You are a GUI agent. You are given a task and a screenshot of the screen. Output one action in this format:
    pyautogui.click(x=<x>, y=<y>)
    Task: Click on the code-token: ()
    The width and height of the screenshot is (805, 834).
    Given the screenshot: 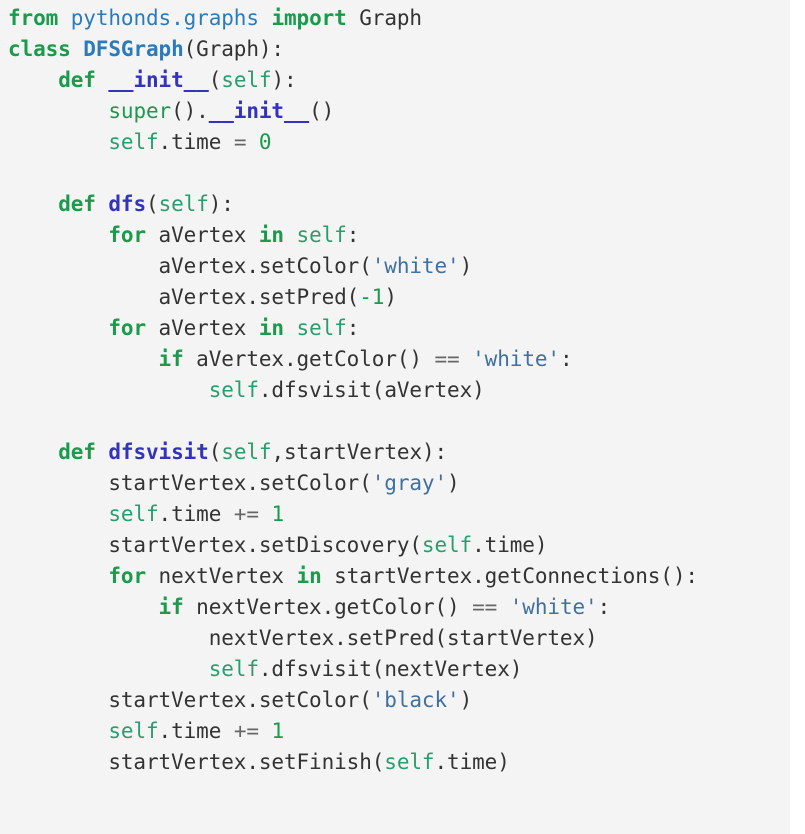 What is the action you would take?
    pyautogui.click(x=322, y=111)
    